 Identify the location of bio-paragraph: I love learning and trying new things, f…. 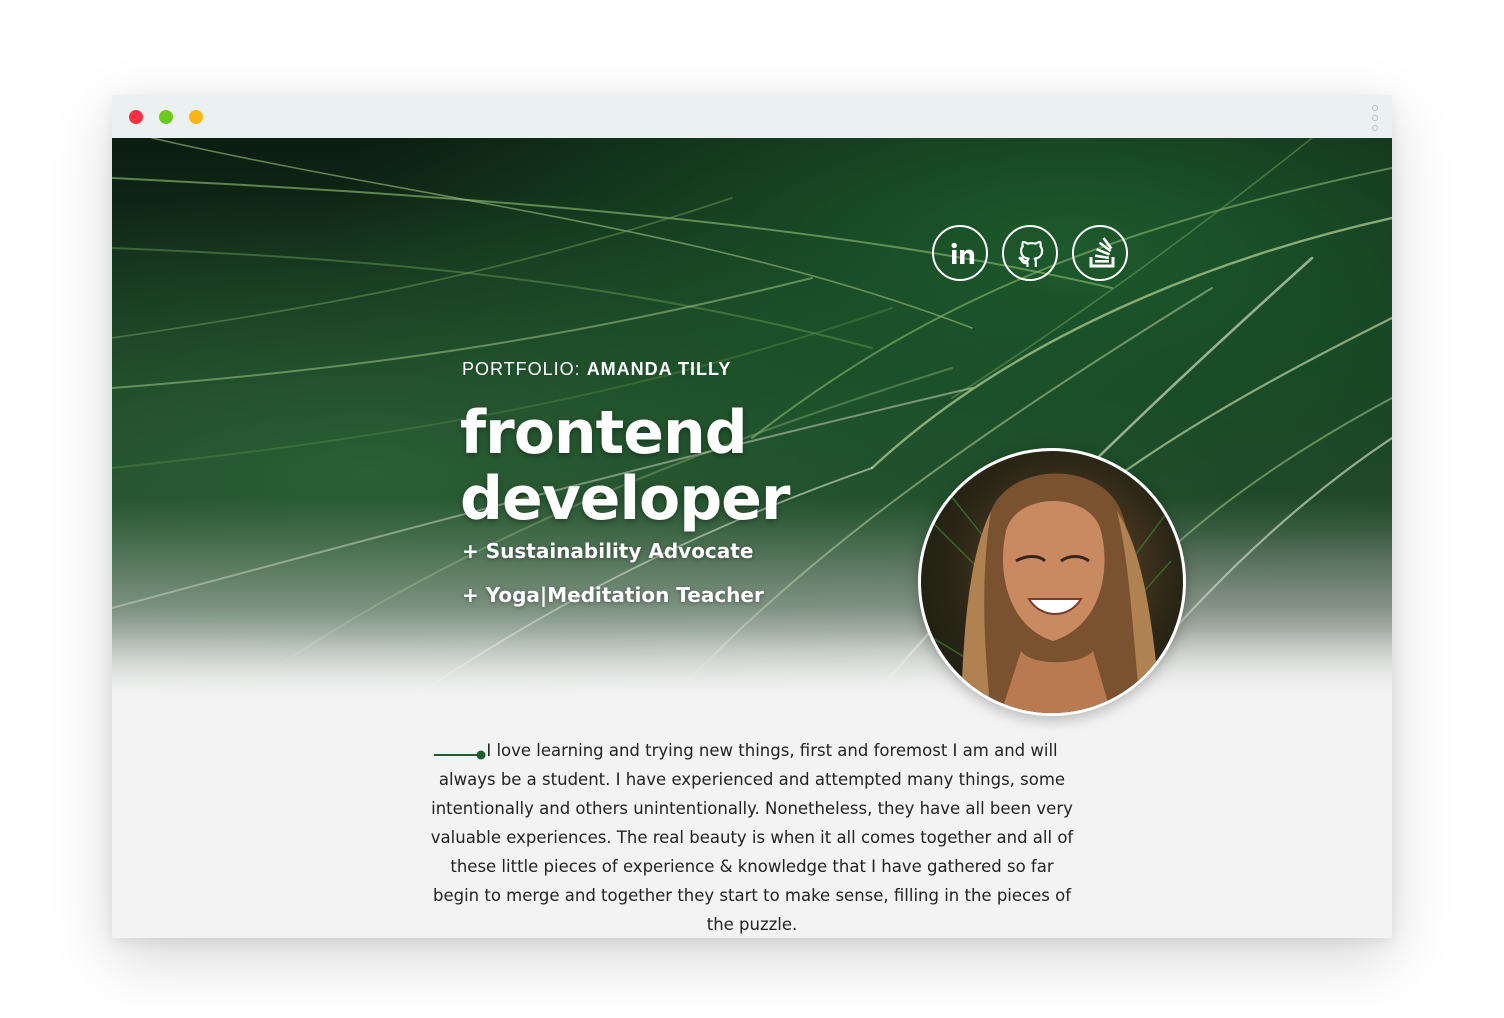
(752, 837).